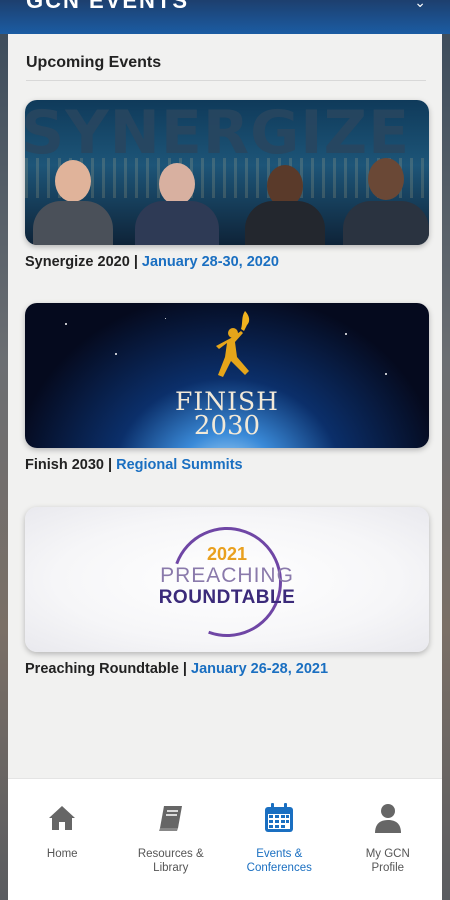 This screenshot has width=450, height=900. Describe the element at coordinates (171, 839) in the screenshot. I see `nav-resources-library: Resources & Library` at that location.